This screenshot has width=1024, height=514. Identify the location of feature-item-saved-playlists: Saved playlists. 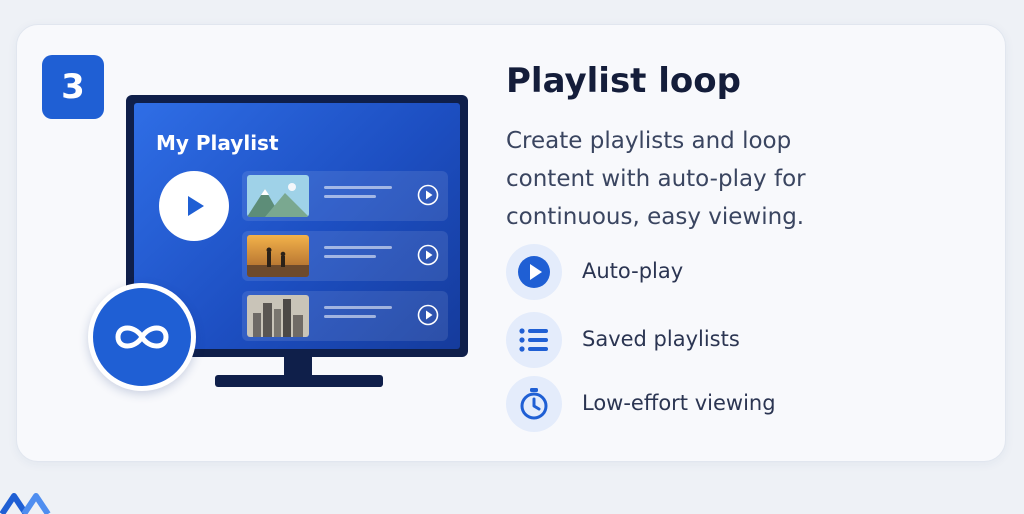
(686, 340).